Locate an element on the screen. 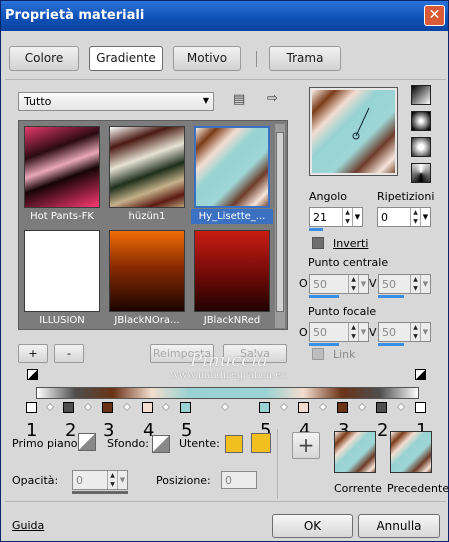  focal-x-spinner: 50 ▲ ▼ ▼ is located at coordinates (339, 332).